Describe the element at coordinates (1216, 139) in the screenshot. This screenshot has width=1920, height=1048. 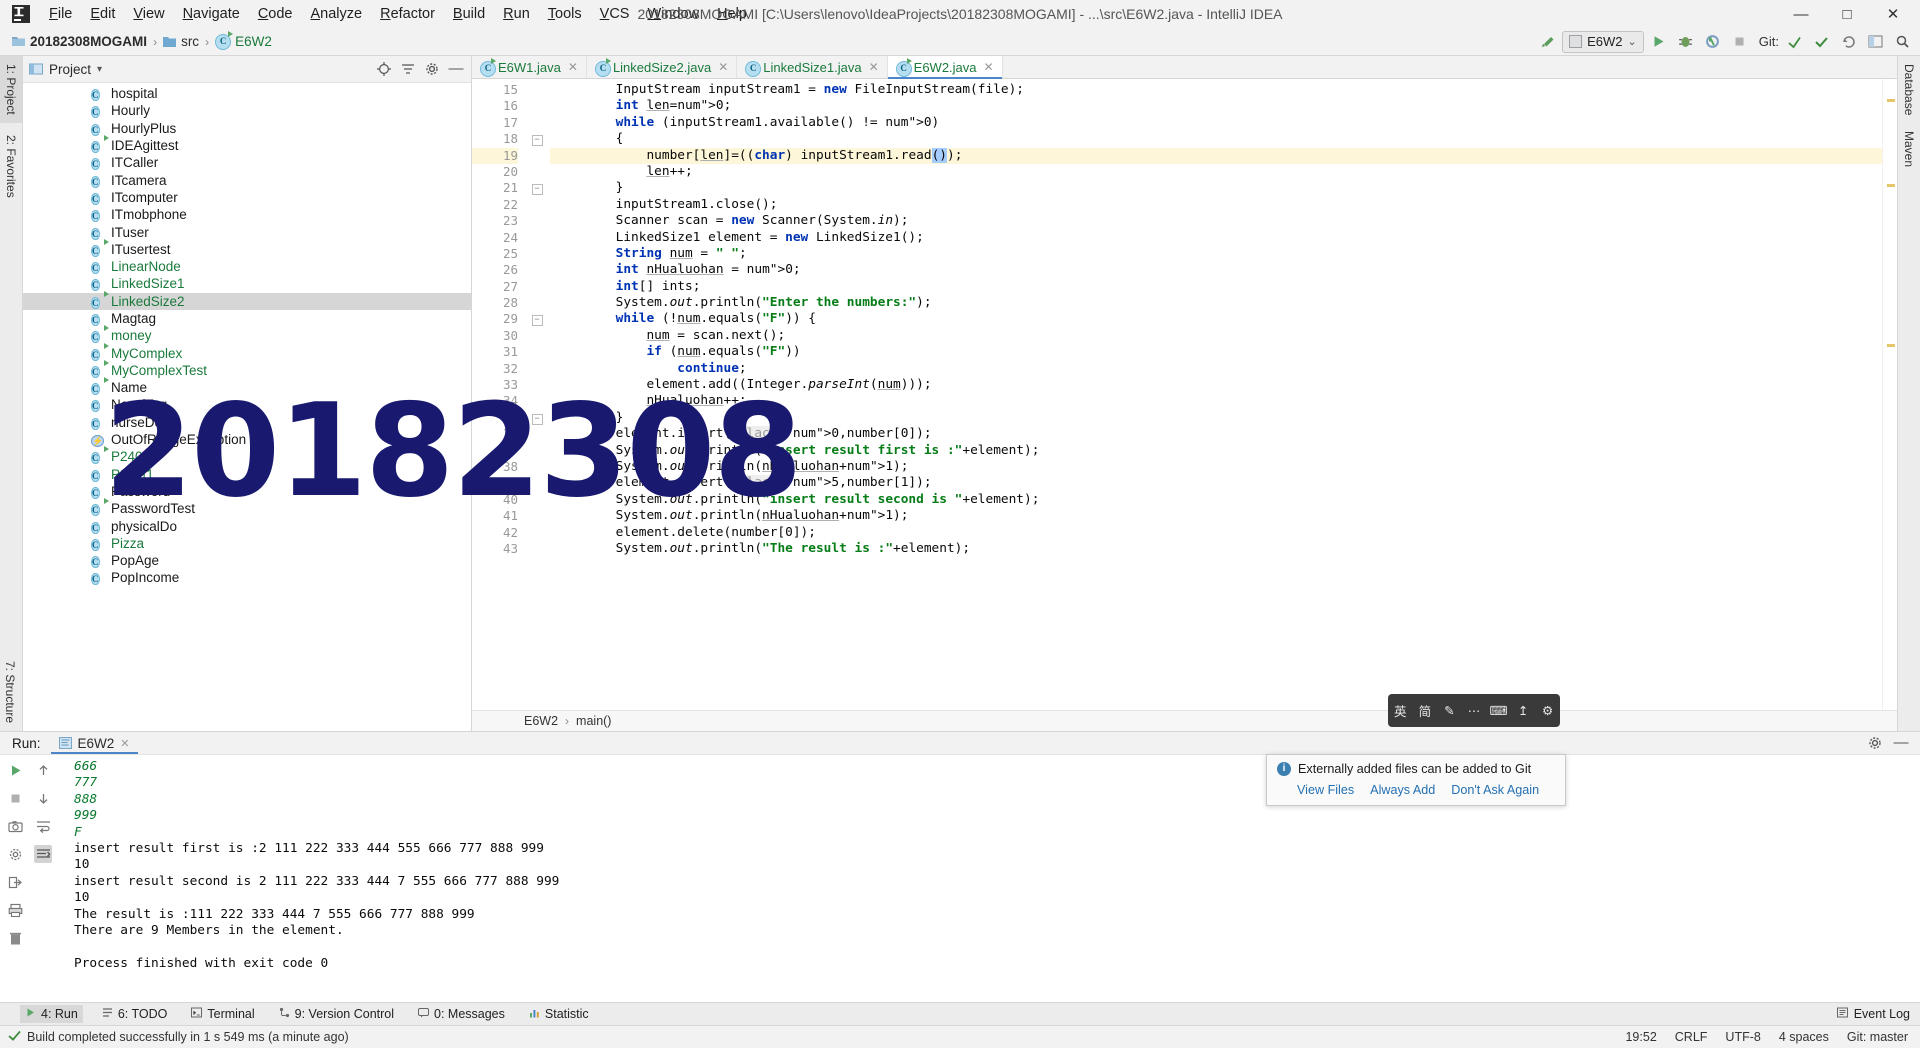
I see `code-line: {` at that location.